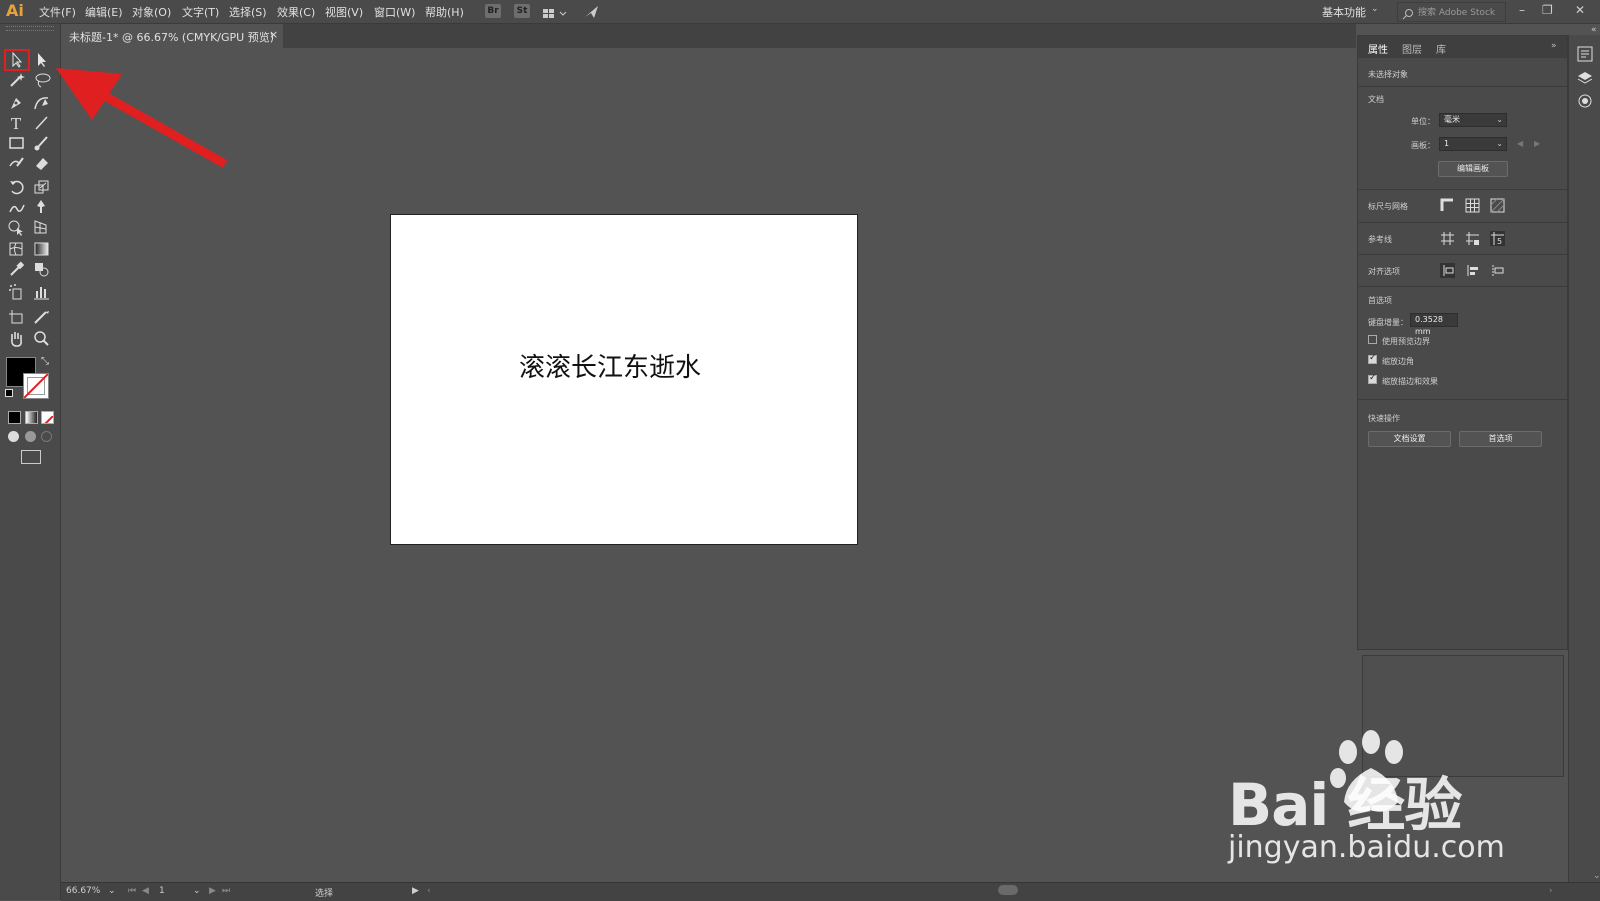 Image resolution: width=1600 pixels, height=901 pixels. Describe the element at coordinates (9, 393) in the screenshot. I see `default-colors-icon` at that location.